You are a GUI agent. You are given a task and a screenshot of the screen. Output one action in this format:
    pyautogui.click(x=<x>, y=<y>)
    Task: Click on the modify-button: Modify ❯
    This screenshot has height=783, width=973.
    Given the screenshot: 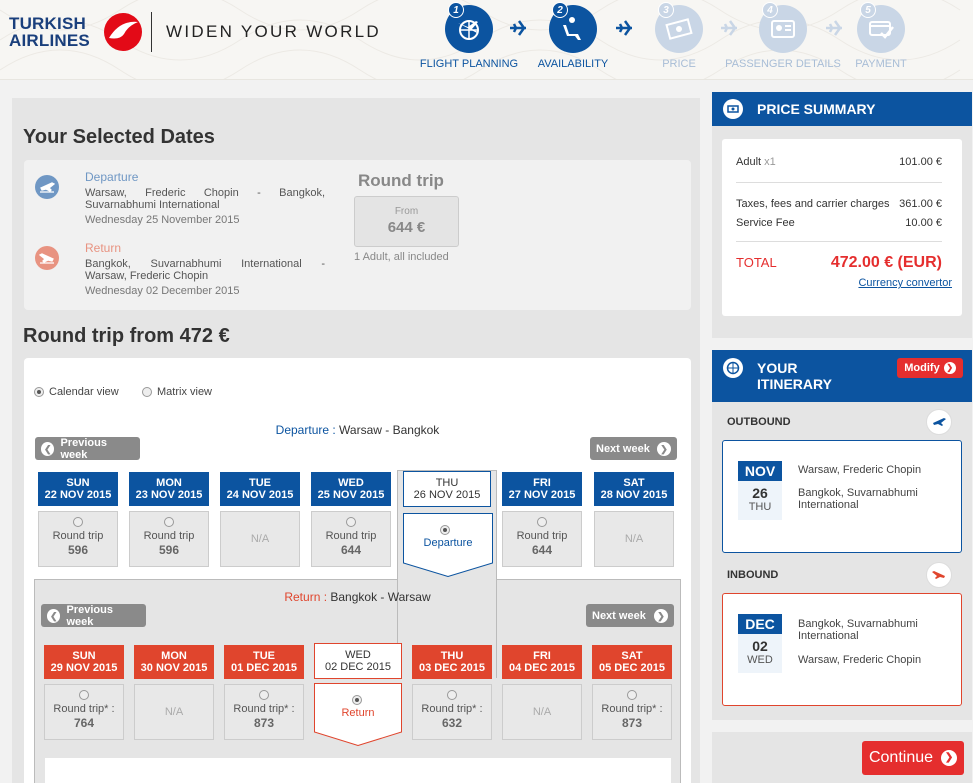 What is the action you would take?
    pyautogui.click(x=930, y=368)
    